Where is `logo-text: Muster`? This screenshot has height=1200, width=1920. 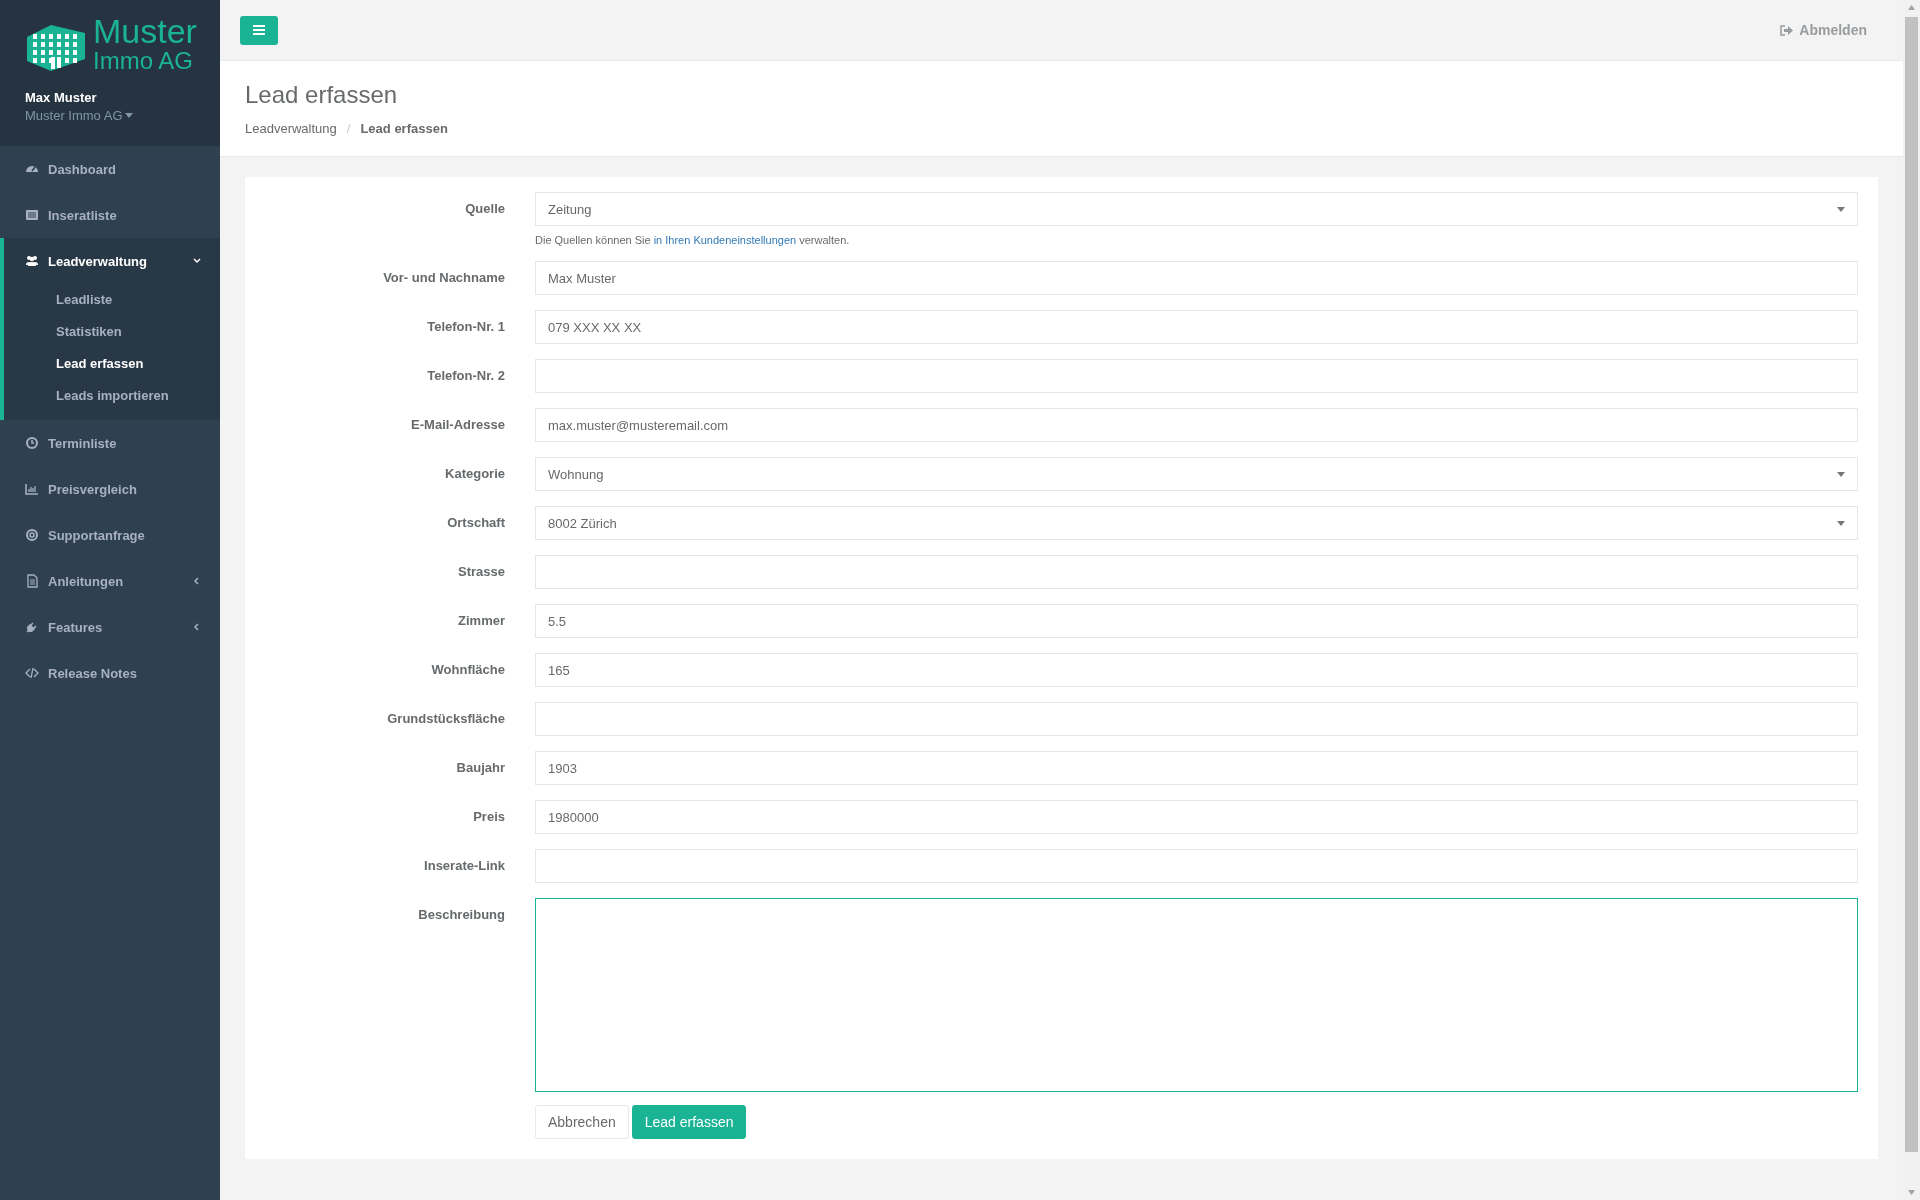 logo-text: Muster is located at coordinates (145, 31).